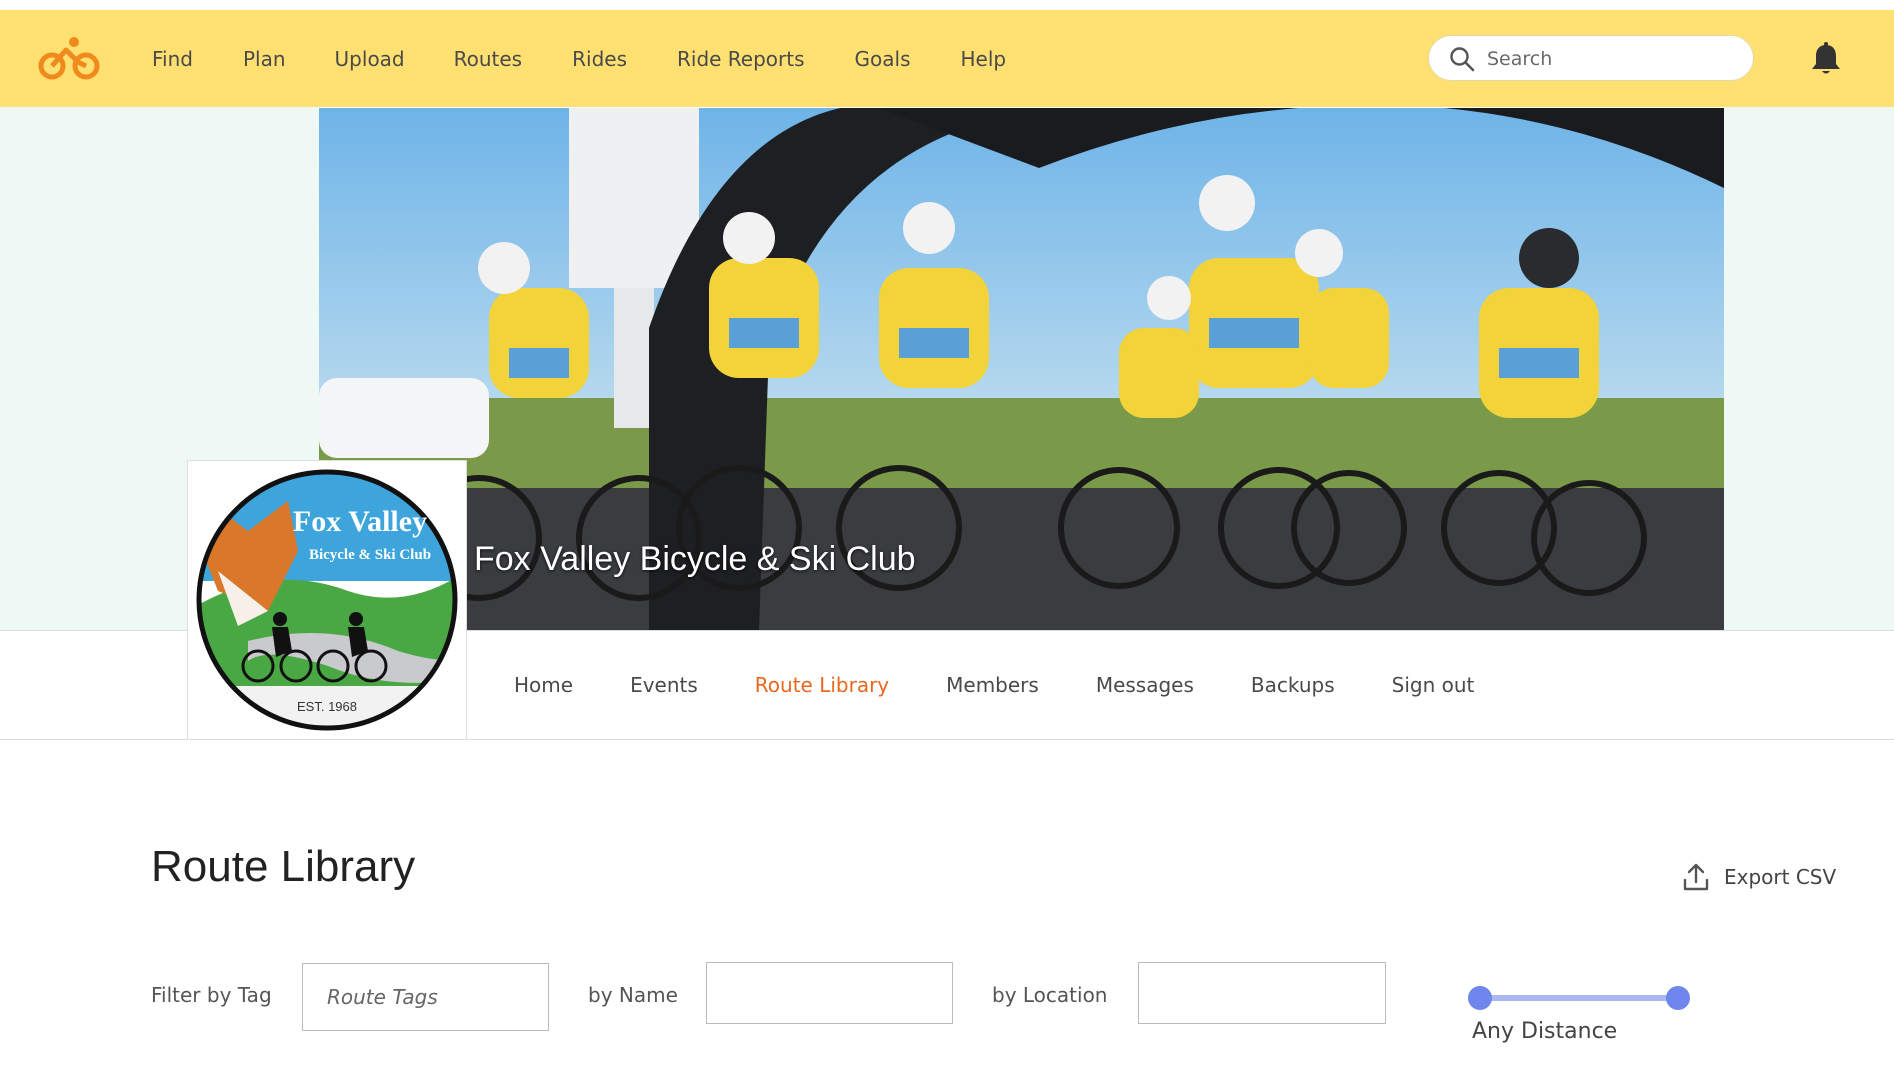  What do you see at coordinates (1293, 685) in the screenshot?
I see `tab-backups: Backups` at bounding box center [1293, 685].